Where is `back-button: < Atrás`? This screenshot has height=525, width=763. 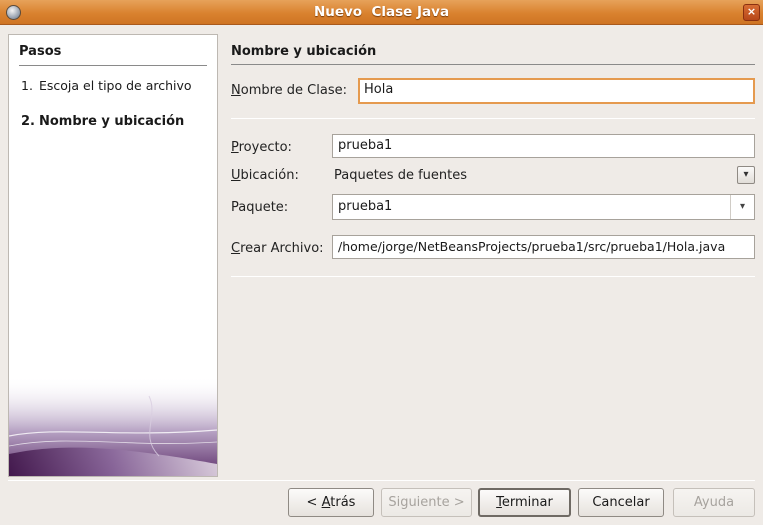
back-button: < Atrás is located at coordinates (331, 502).